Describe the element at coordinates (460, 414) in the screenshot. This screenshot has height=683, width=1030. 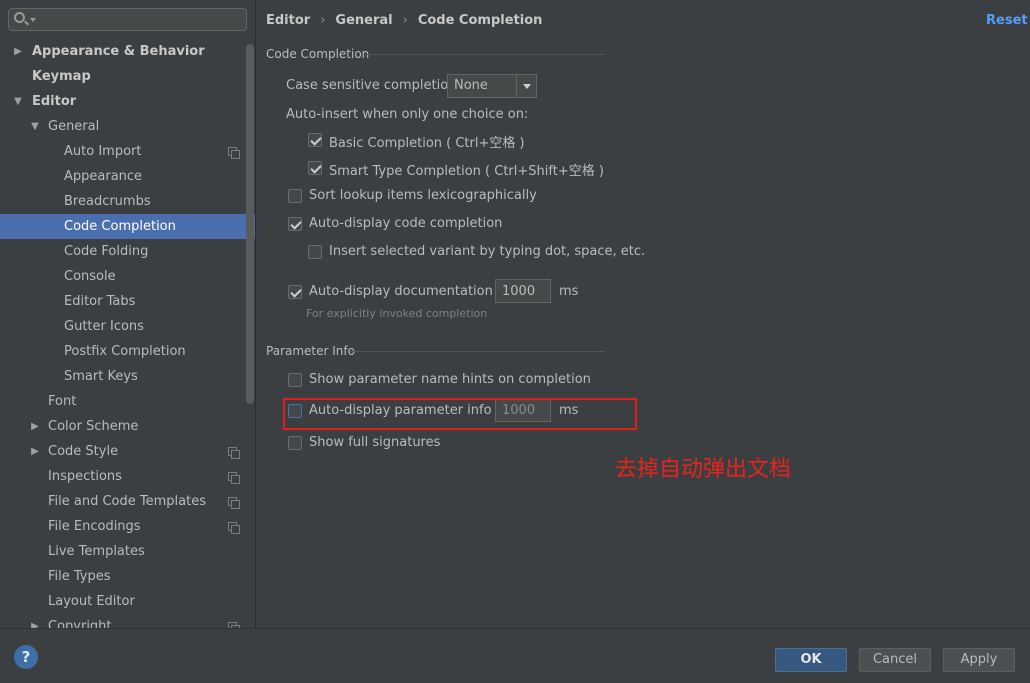
I see `annotation-highlight-box` at that location.